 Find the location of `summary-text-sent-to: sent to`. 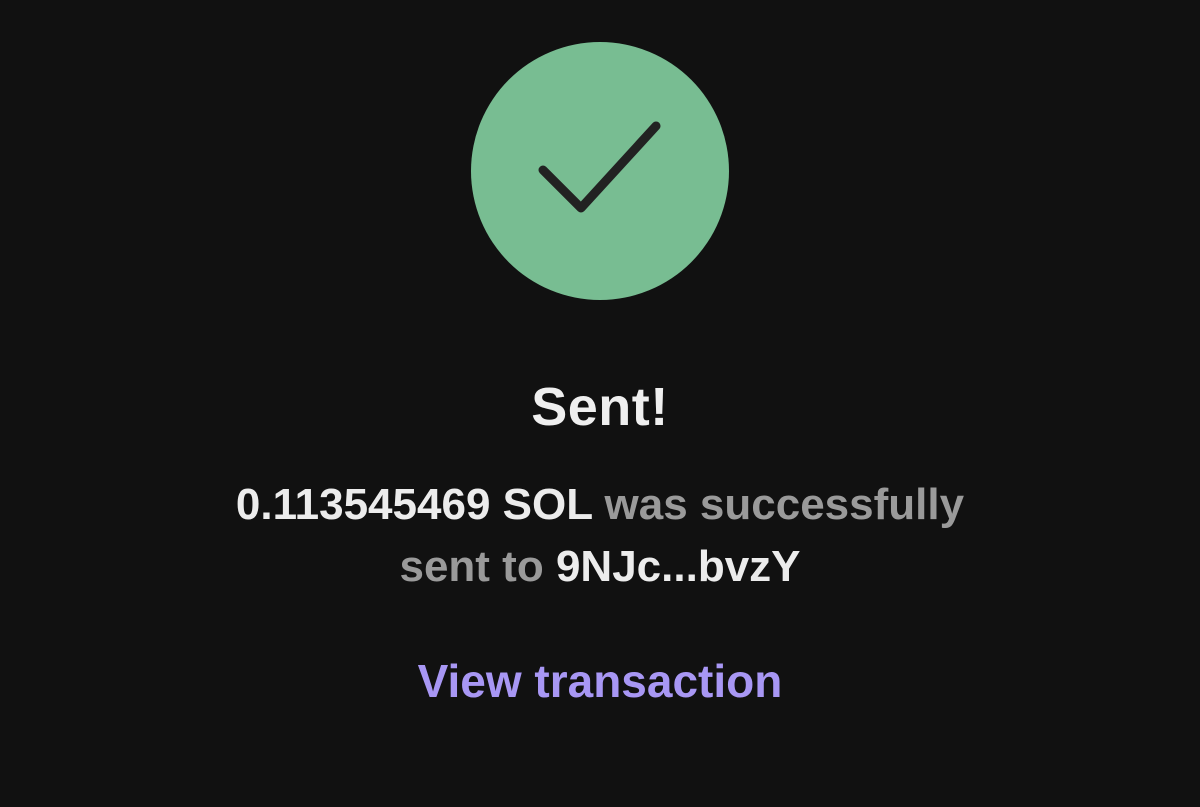

summary-text-sent-to: sent to is located at coordinates (471, 566).